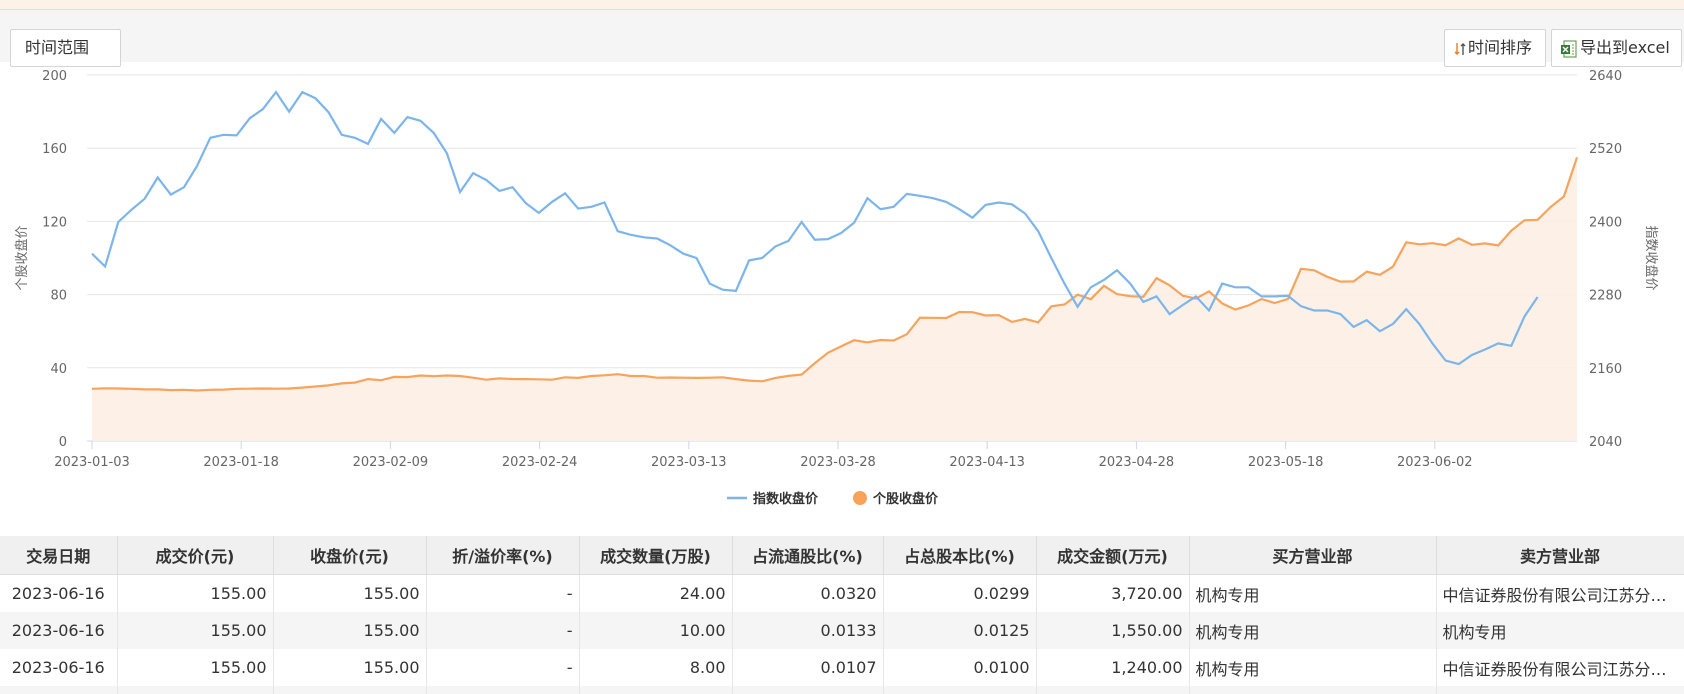 The width and height of the screenshot is (1684, 694). I want to click on left-axis-tick-label: 40, so click(58, 369).